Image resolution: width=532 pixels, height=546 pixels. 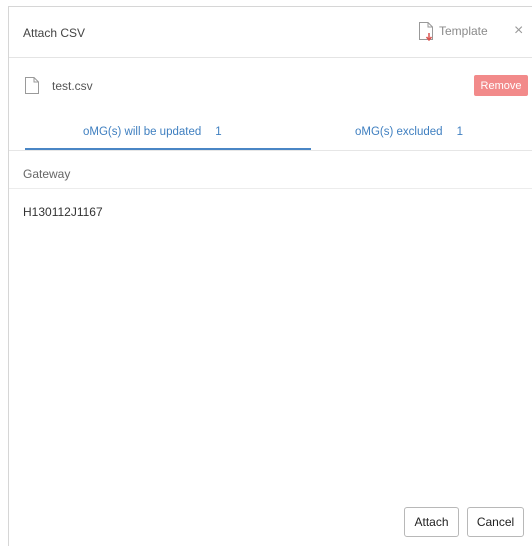 I want to click on table-header: Gateway, so click(x=270, y=171).